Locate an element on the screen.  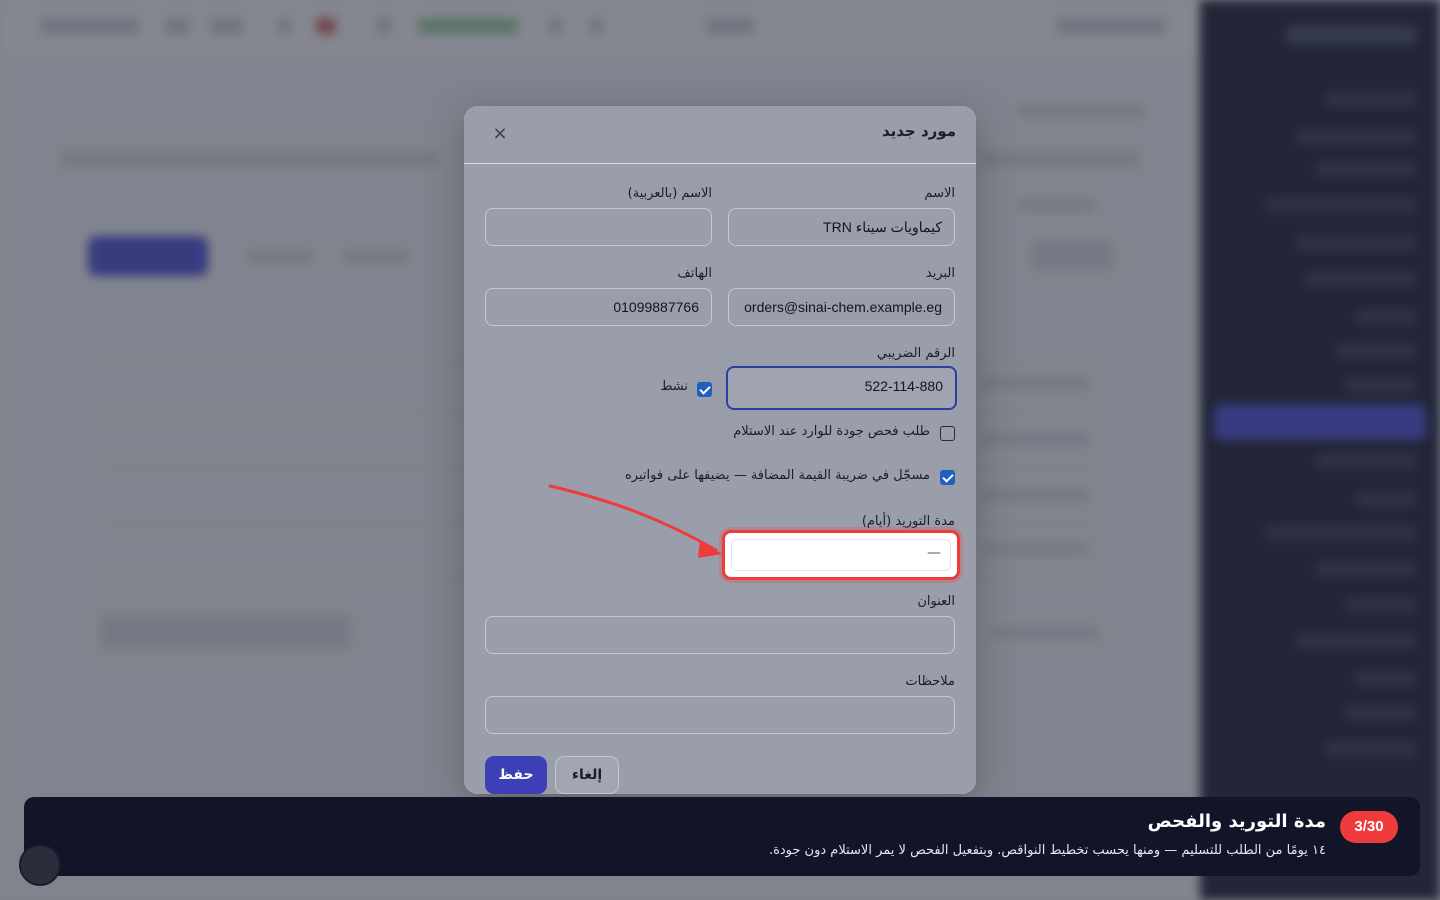
lead-time-label: مدة التوريد (أيام) is located at coordinates (908, 521).